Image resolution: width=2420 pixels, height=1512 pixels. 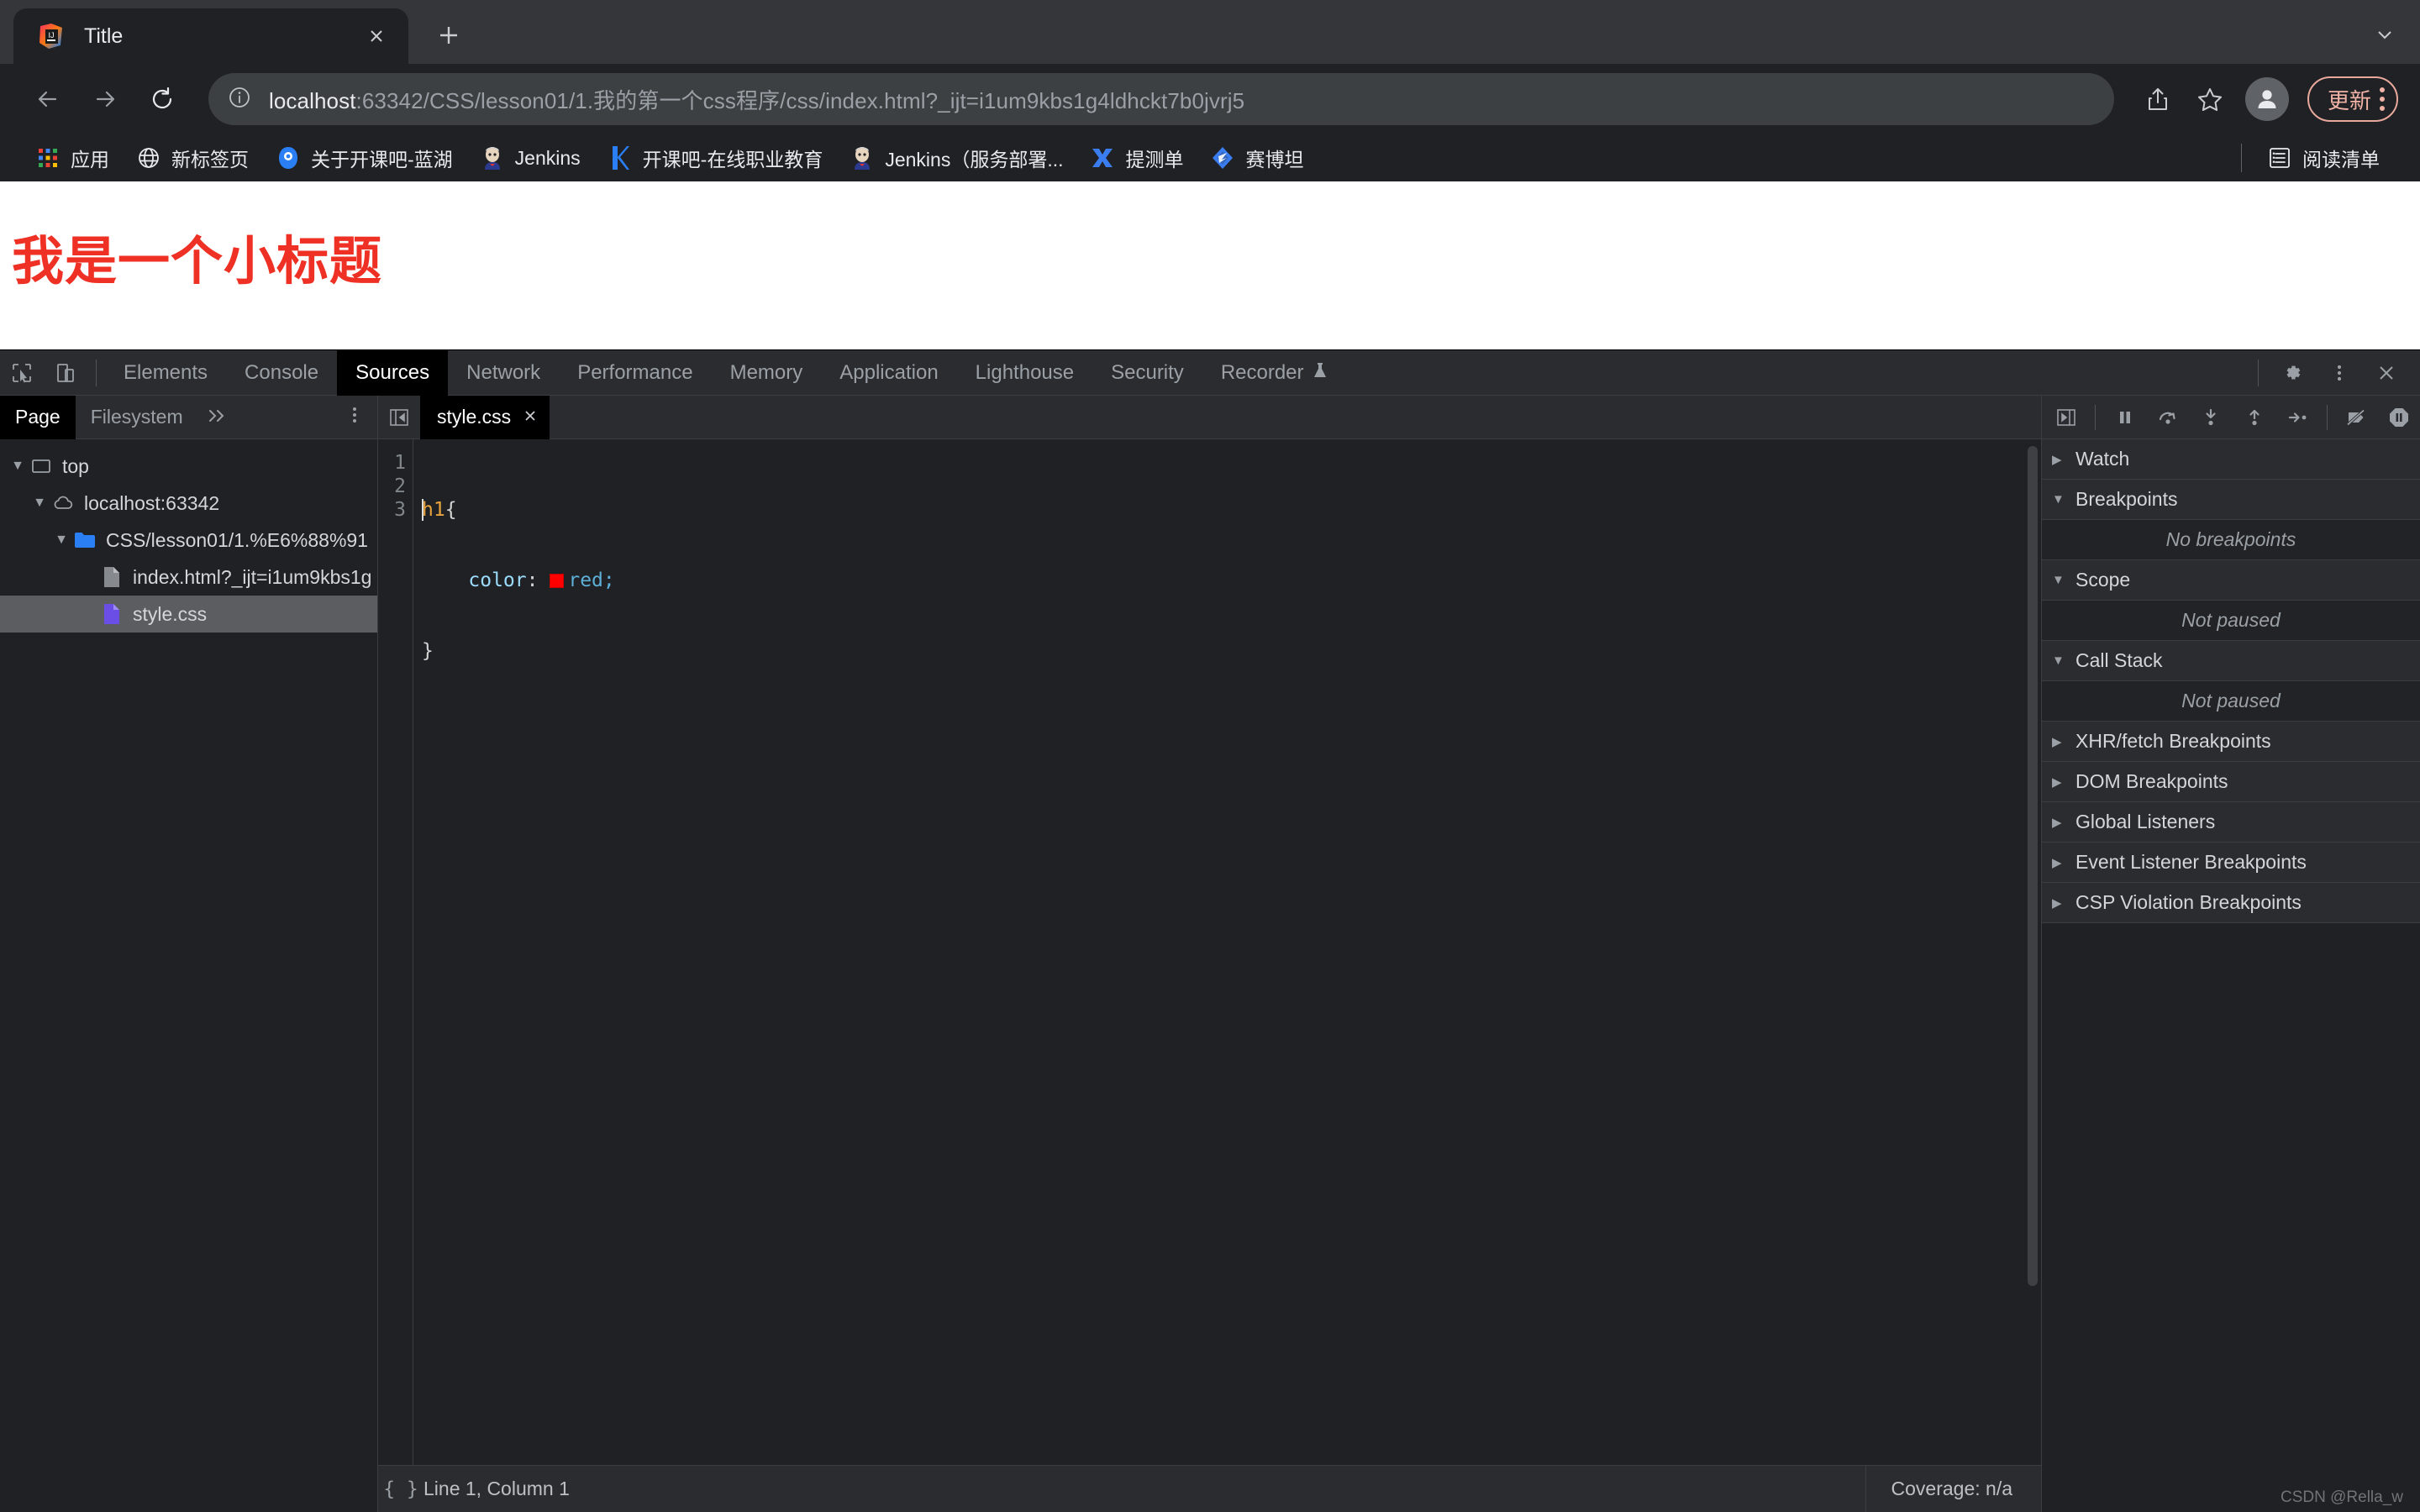 What do you see at coordinates (210, 160) in the screenshot?
I see `bookmark-label: 新标签页` at bounding box center [210, 160].